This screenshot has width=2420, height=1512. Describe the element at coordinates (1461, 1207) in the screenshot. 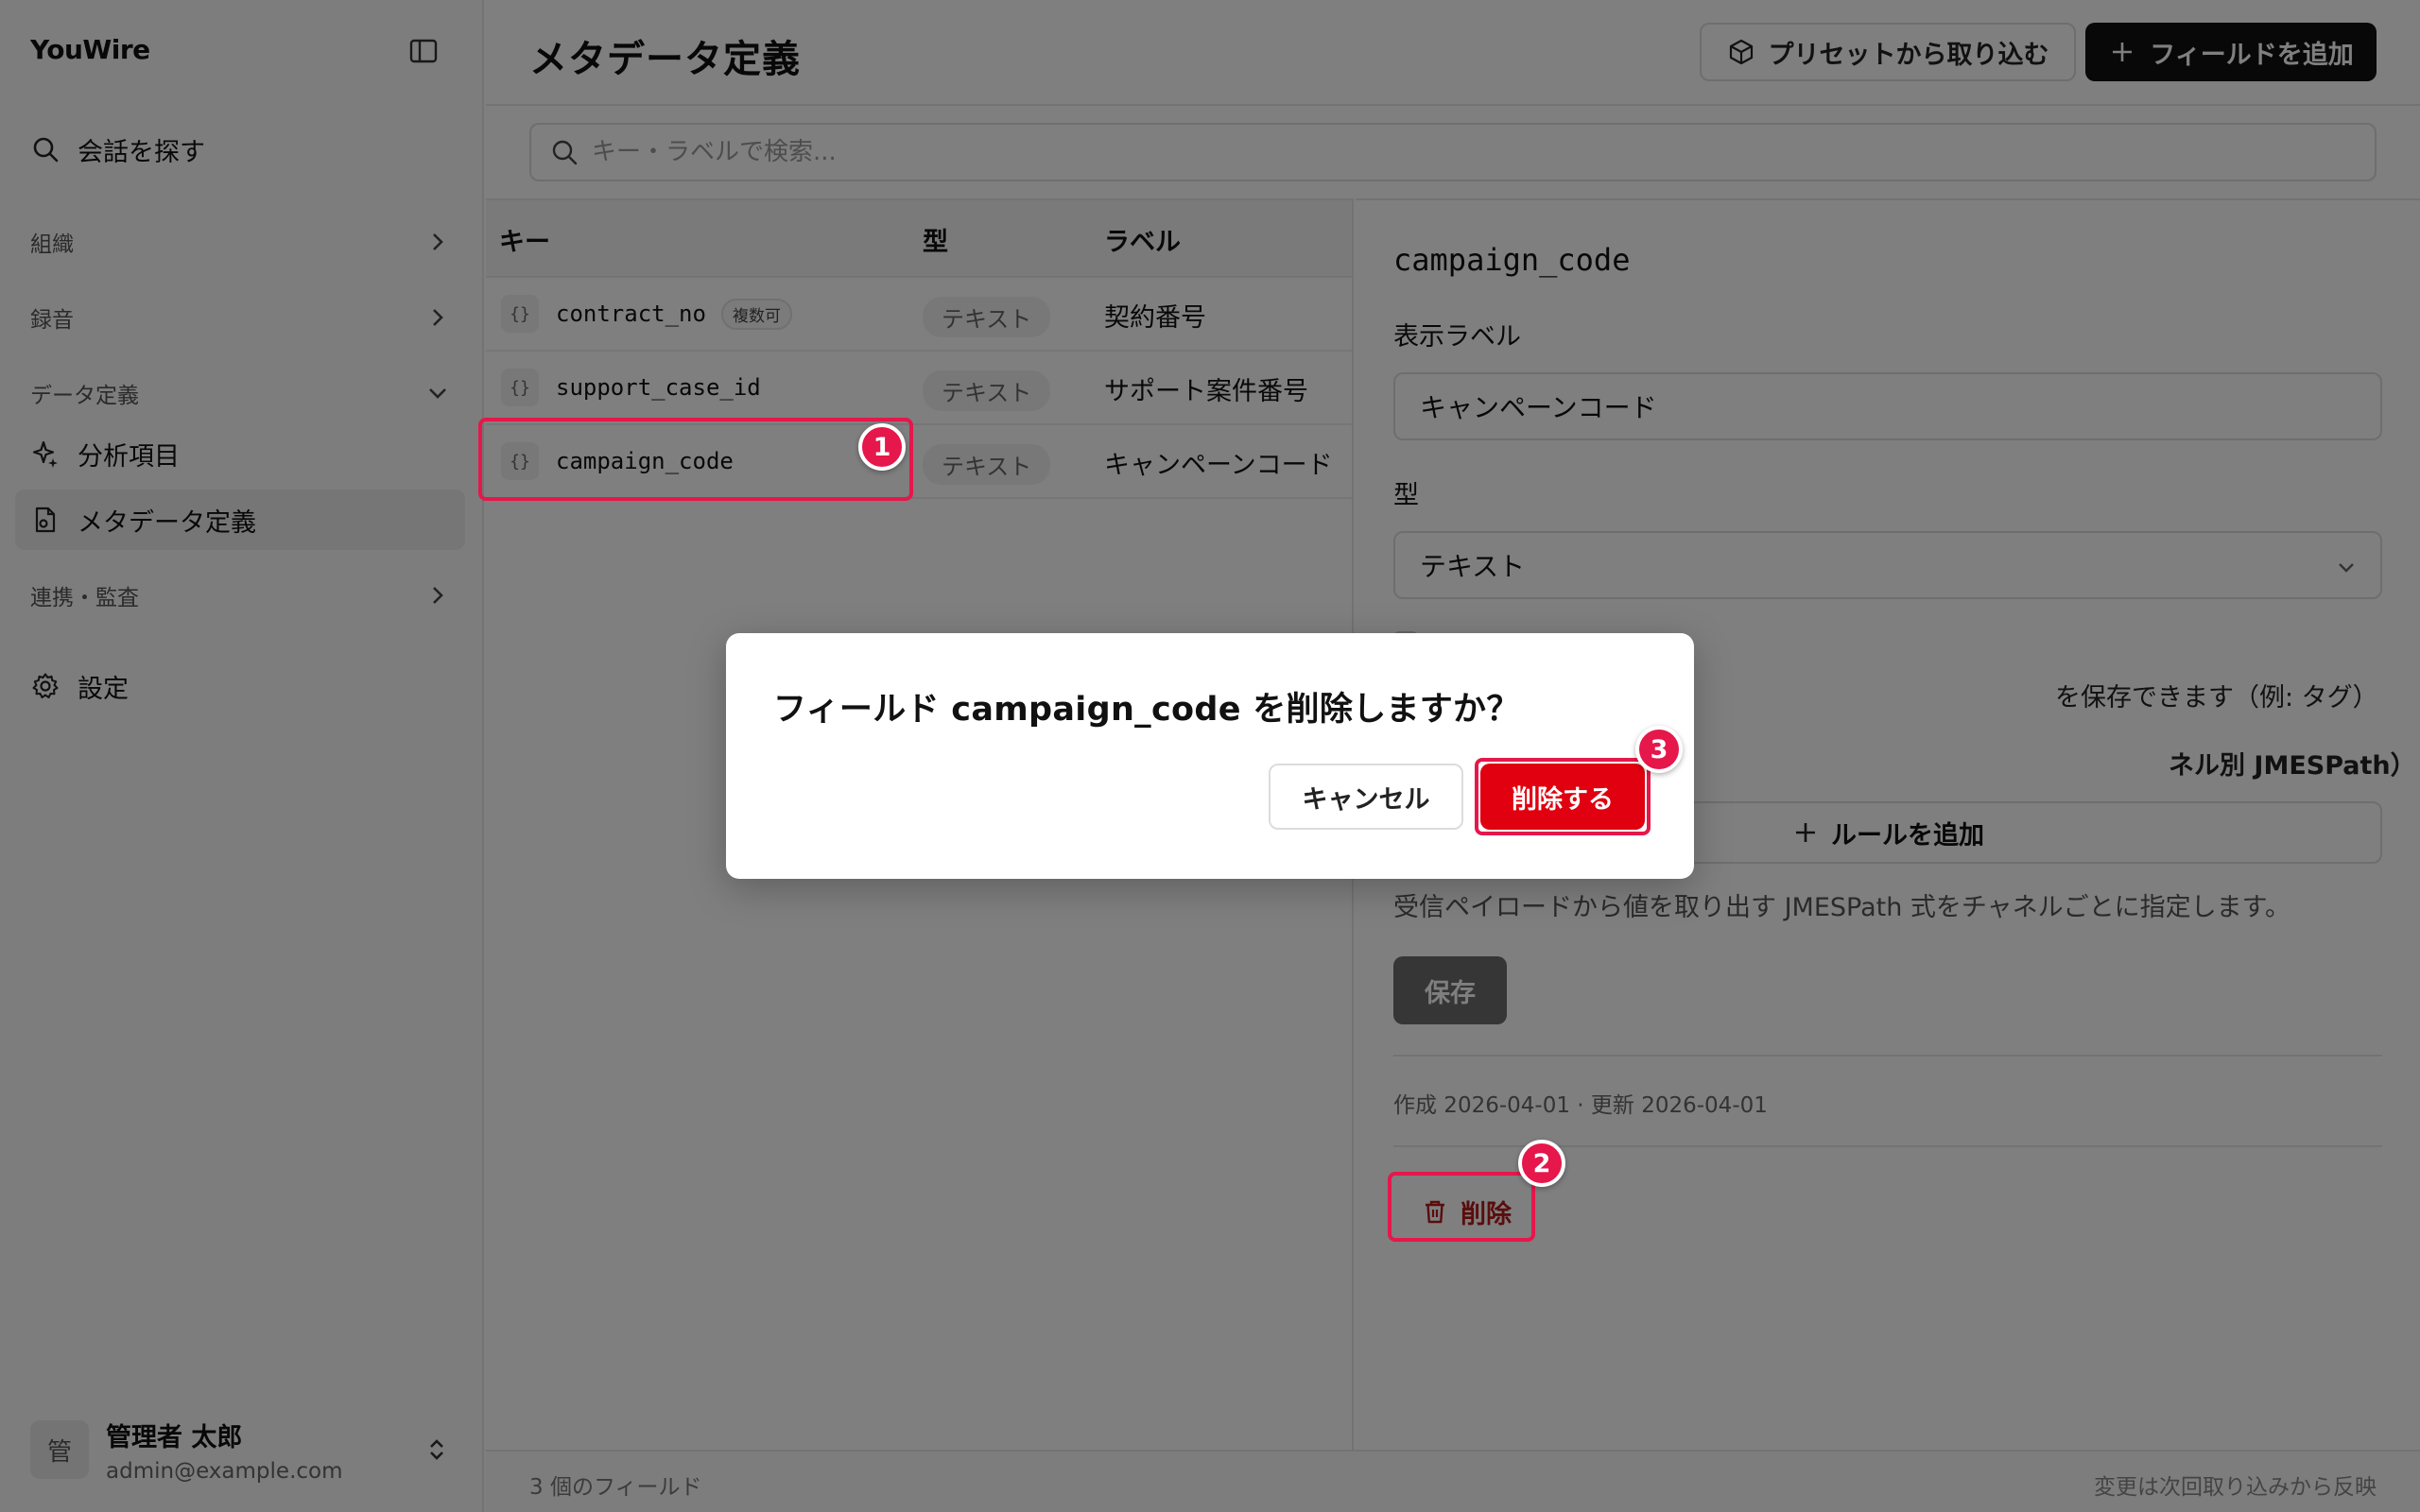

I see `highlight-delete-button` at that location.